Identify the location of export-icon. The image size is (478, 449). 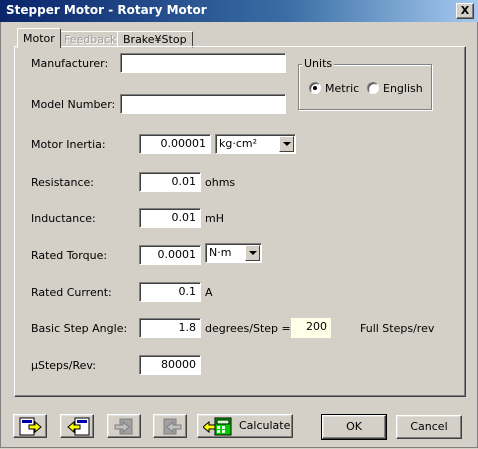
(78, 426).